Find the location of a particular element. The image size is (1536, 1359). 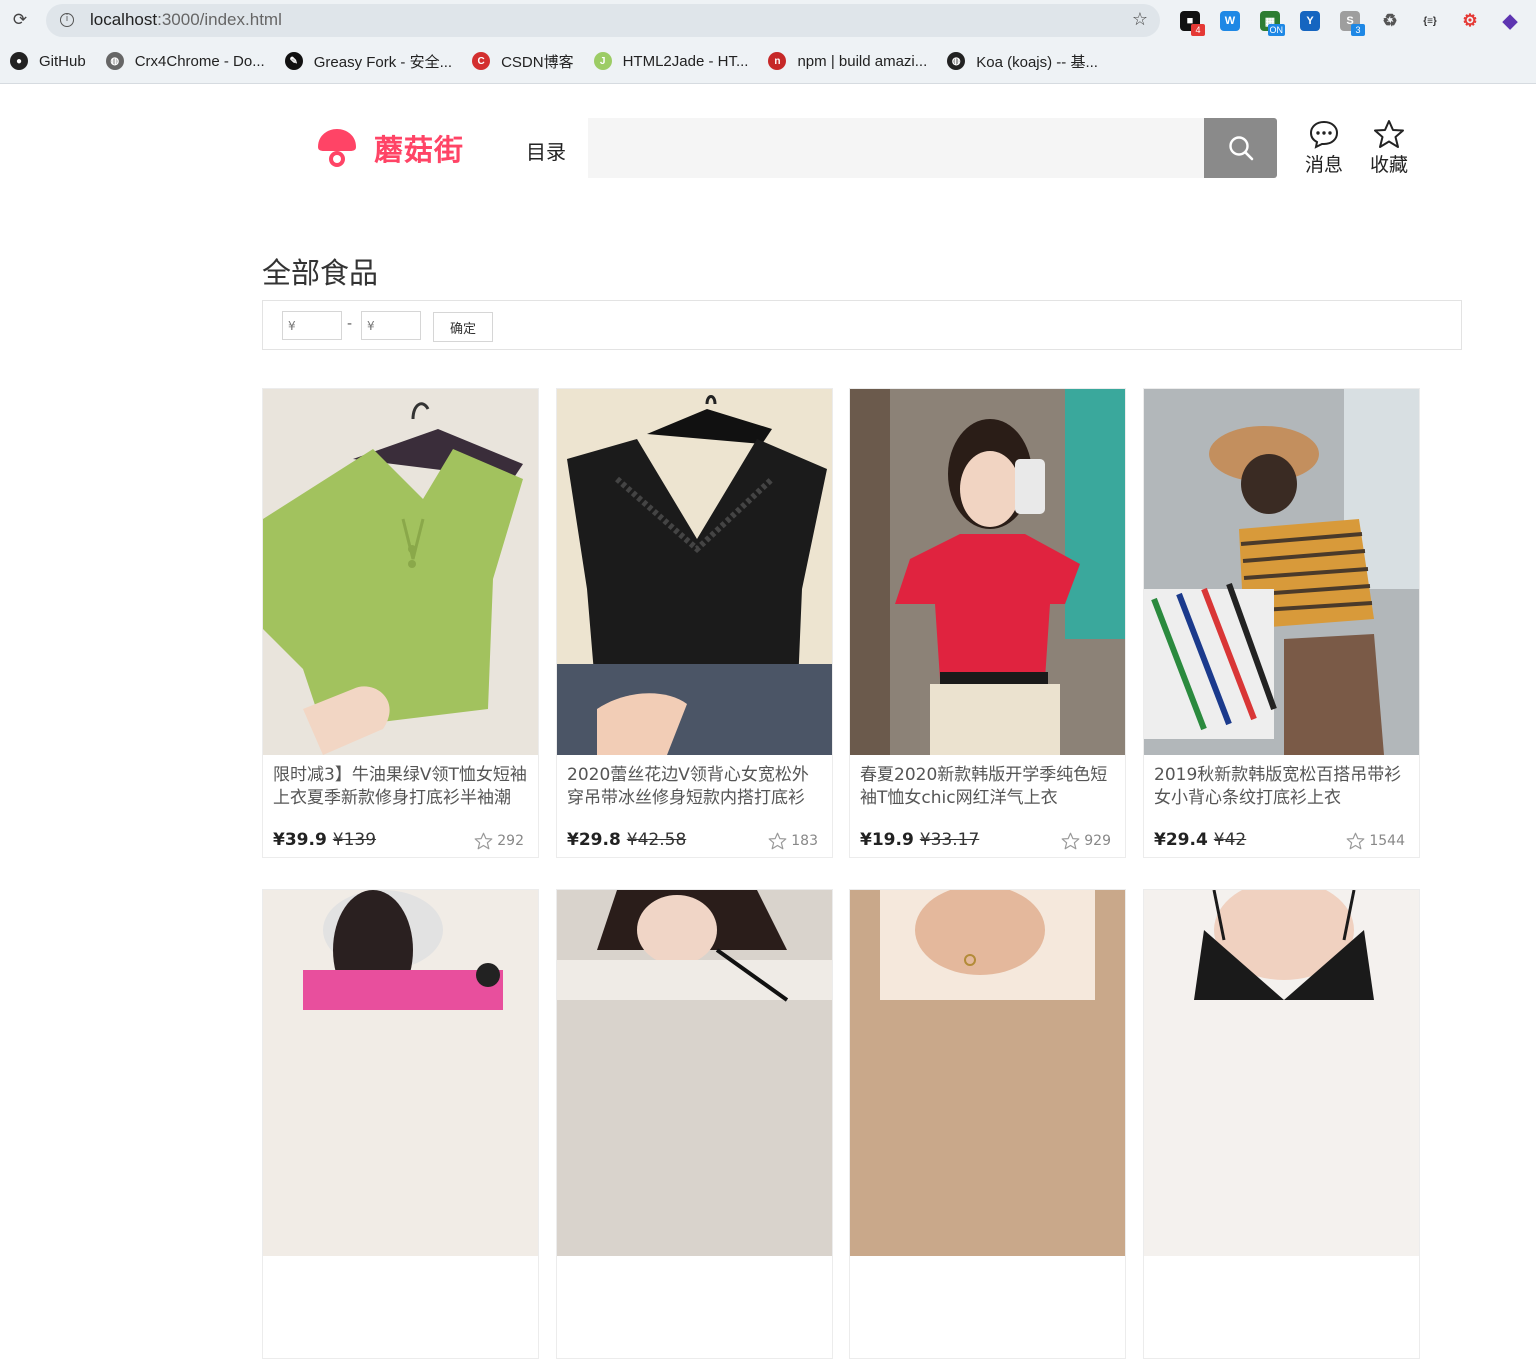

chat-bubble-icon is located at coordinates (1324, 134).